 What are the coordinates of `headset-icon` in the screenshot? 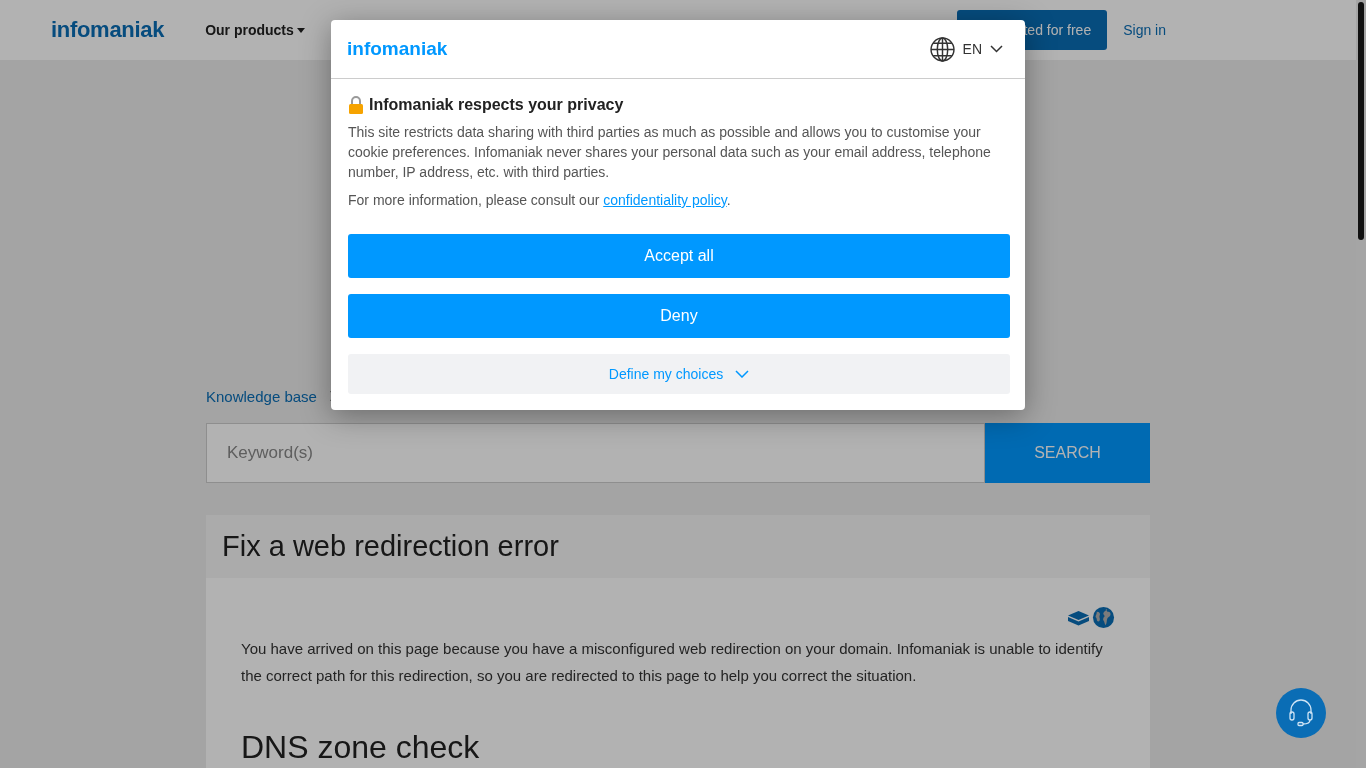 It's located at (1301, 713).